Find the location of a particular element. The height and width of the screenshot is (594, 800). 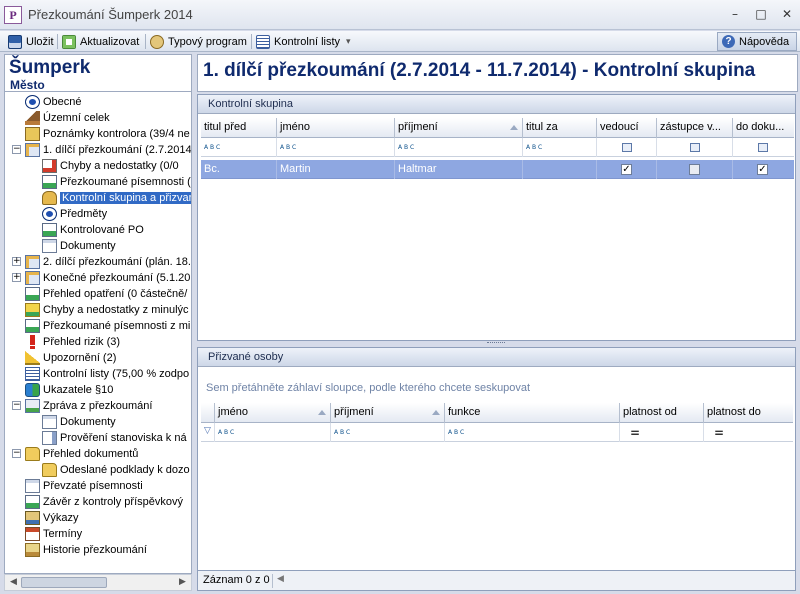

tree-item: Přezkoumané písemnosti ( is located at coordinates (116, 182).